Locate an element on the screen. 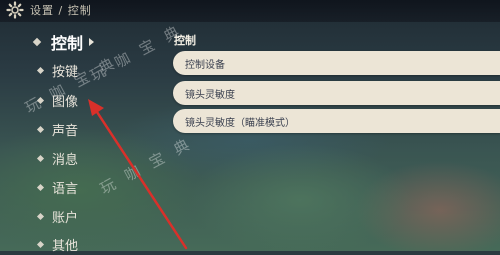  annotation-arrow is located at coordinates (138, 174).